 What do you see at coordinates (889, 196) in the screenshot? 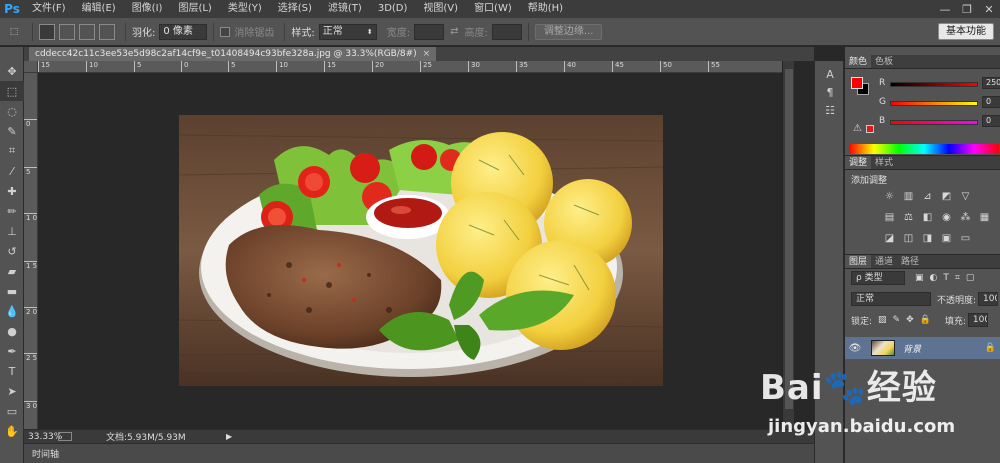
I see `brightness-icon: ☼` at bounding box center [889, 196].